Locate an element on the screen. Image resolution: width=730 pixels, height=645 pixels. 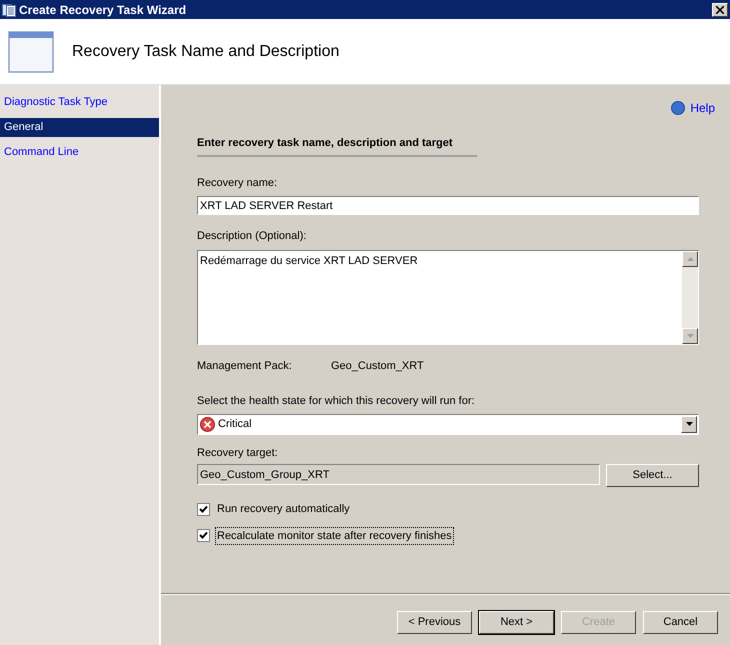
window-title: Create Recovery Task Wizard is located at coordinates (103, 10).